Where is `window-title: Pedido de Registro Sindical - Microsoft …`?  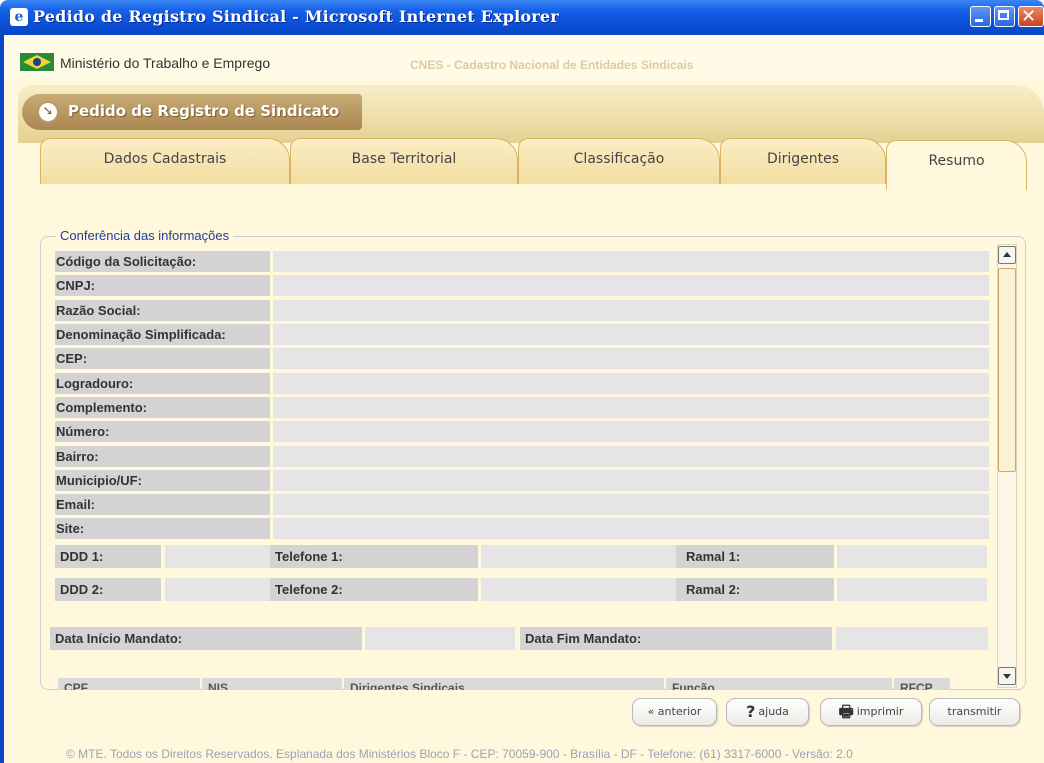 window-title: Pedido de Registro Sindical - Microsoft … is located at coordinates (296, 16).